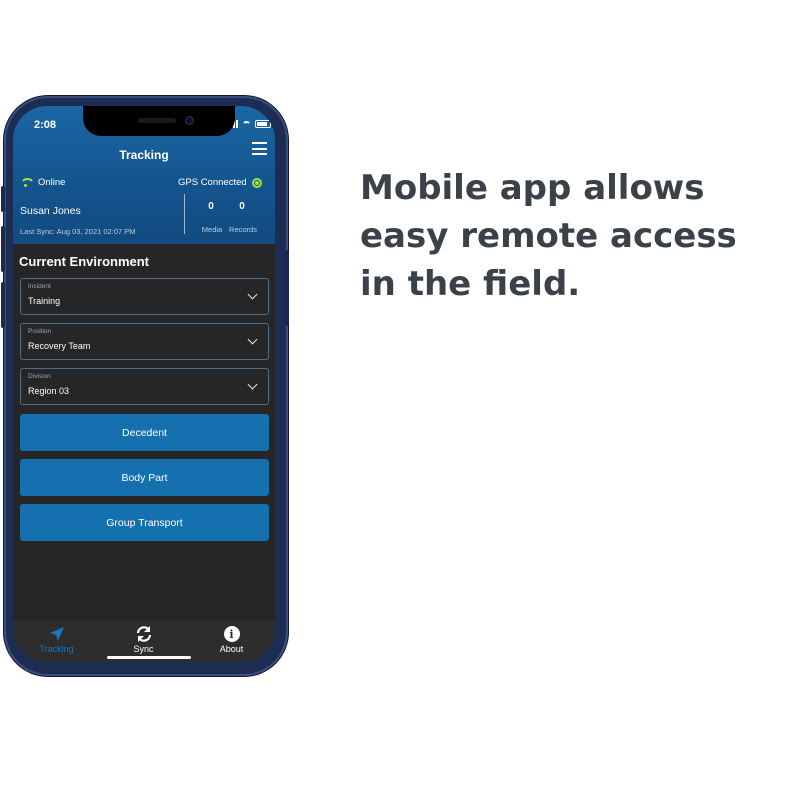  Describe the element at coordinates (144, 477) in the screenshot. I see `body-part-button: Body Part` at that location.